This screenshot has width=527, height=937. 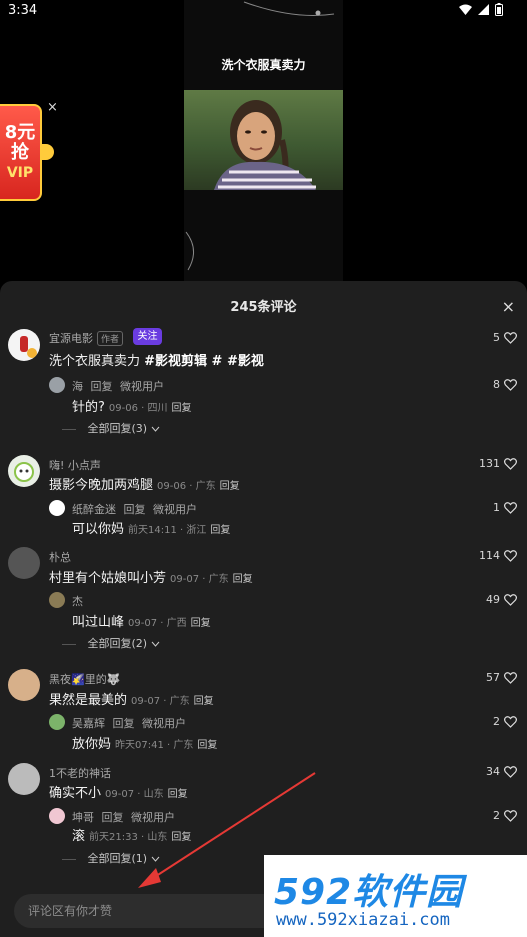 I want to click on comment-meta: 09-07 · 广东 回复, so click(x=211, y=579).